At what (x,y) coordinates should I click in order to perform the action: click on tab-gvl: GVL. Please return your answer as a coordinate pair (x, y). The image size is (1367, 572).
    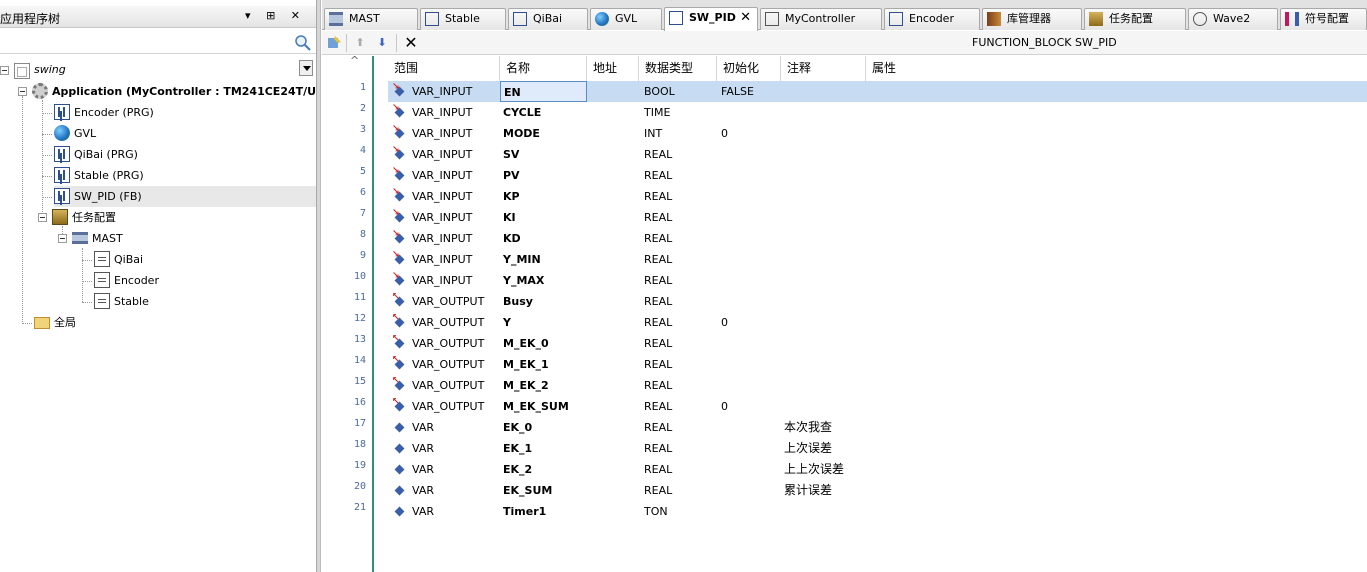
    Looking at the image, I should click on (626, 19).